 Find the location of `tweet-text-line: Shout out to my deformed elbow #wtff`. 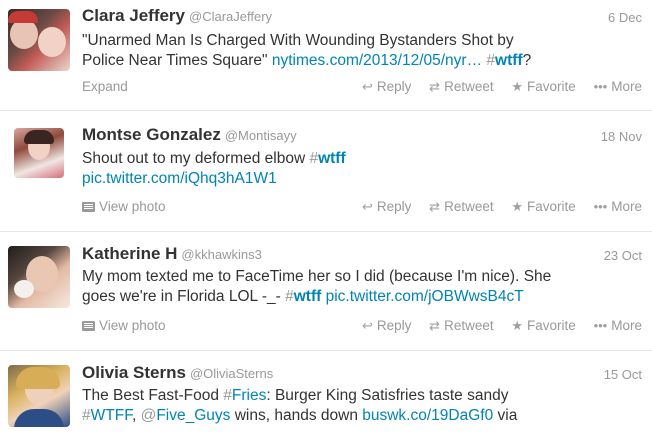

tweet-text-line: Shout out to my deformed elbow #wtff is located at coordinates (362, 159).